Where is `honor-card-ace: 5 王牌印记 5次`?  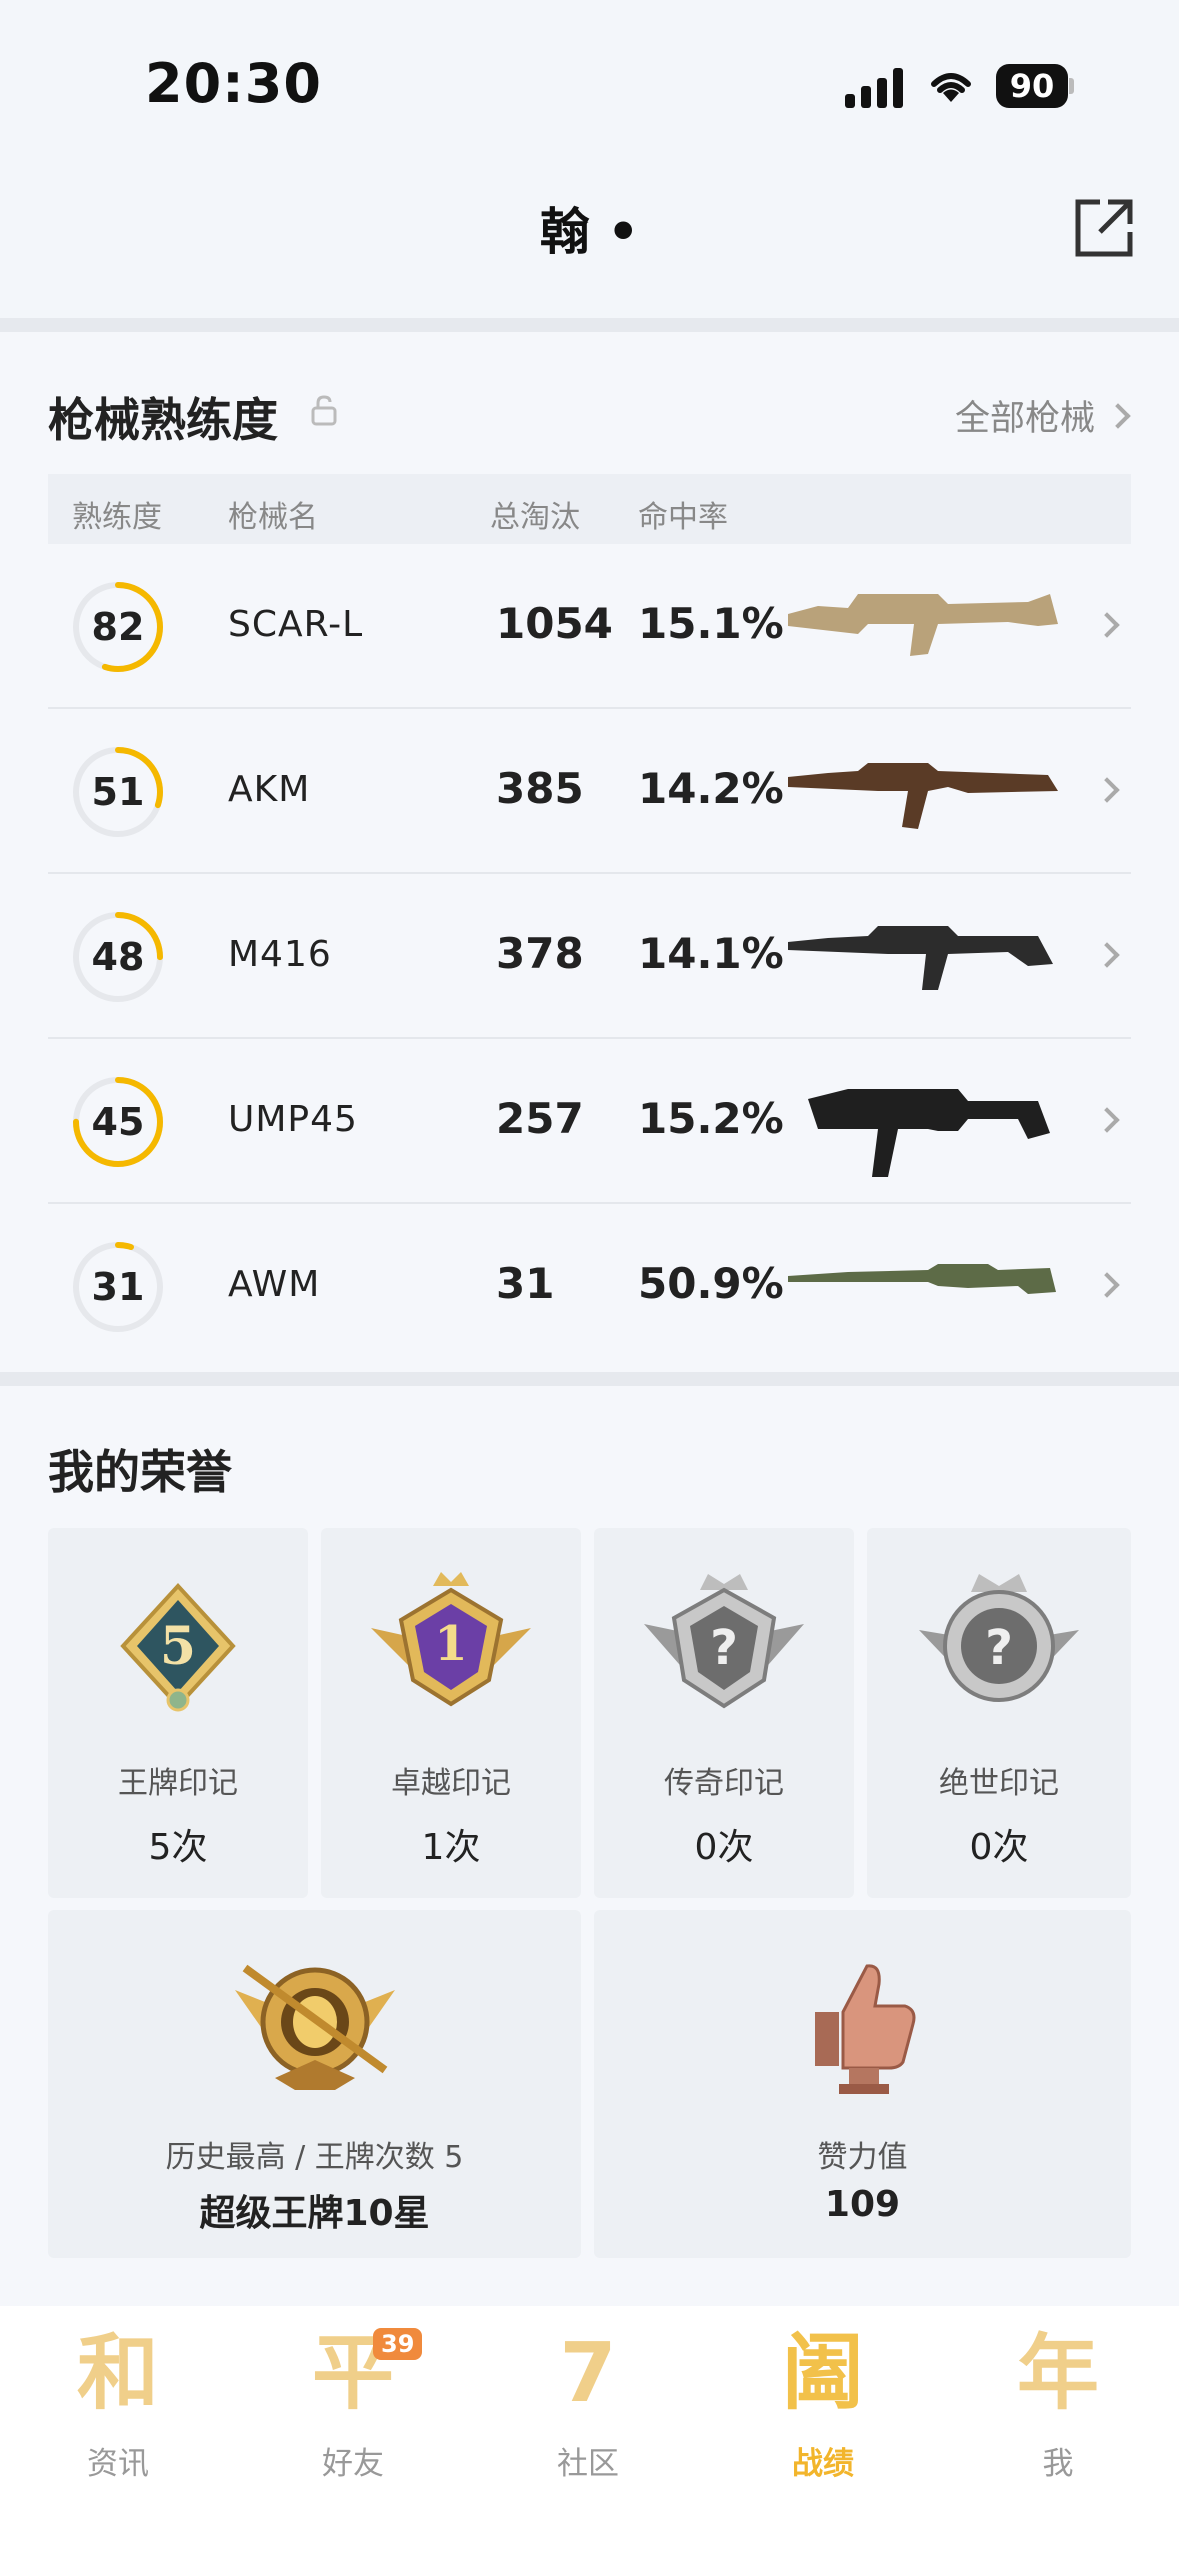 honor-card-ace: 5 王牌印记 5次 is located at coordinates (178, 1713).